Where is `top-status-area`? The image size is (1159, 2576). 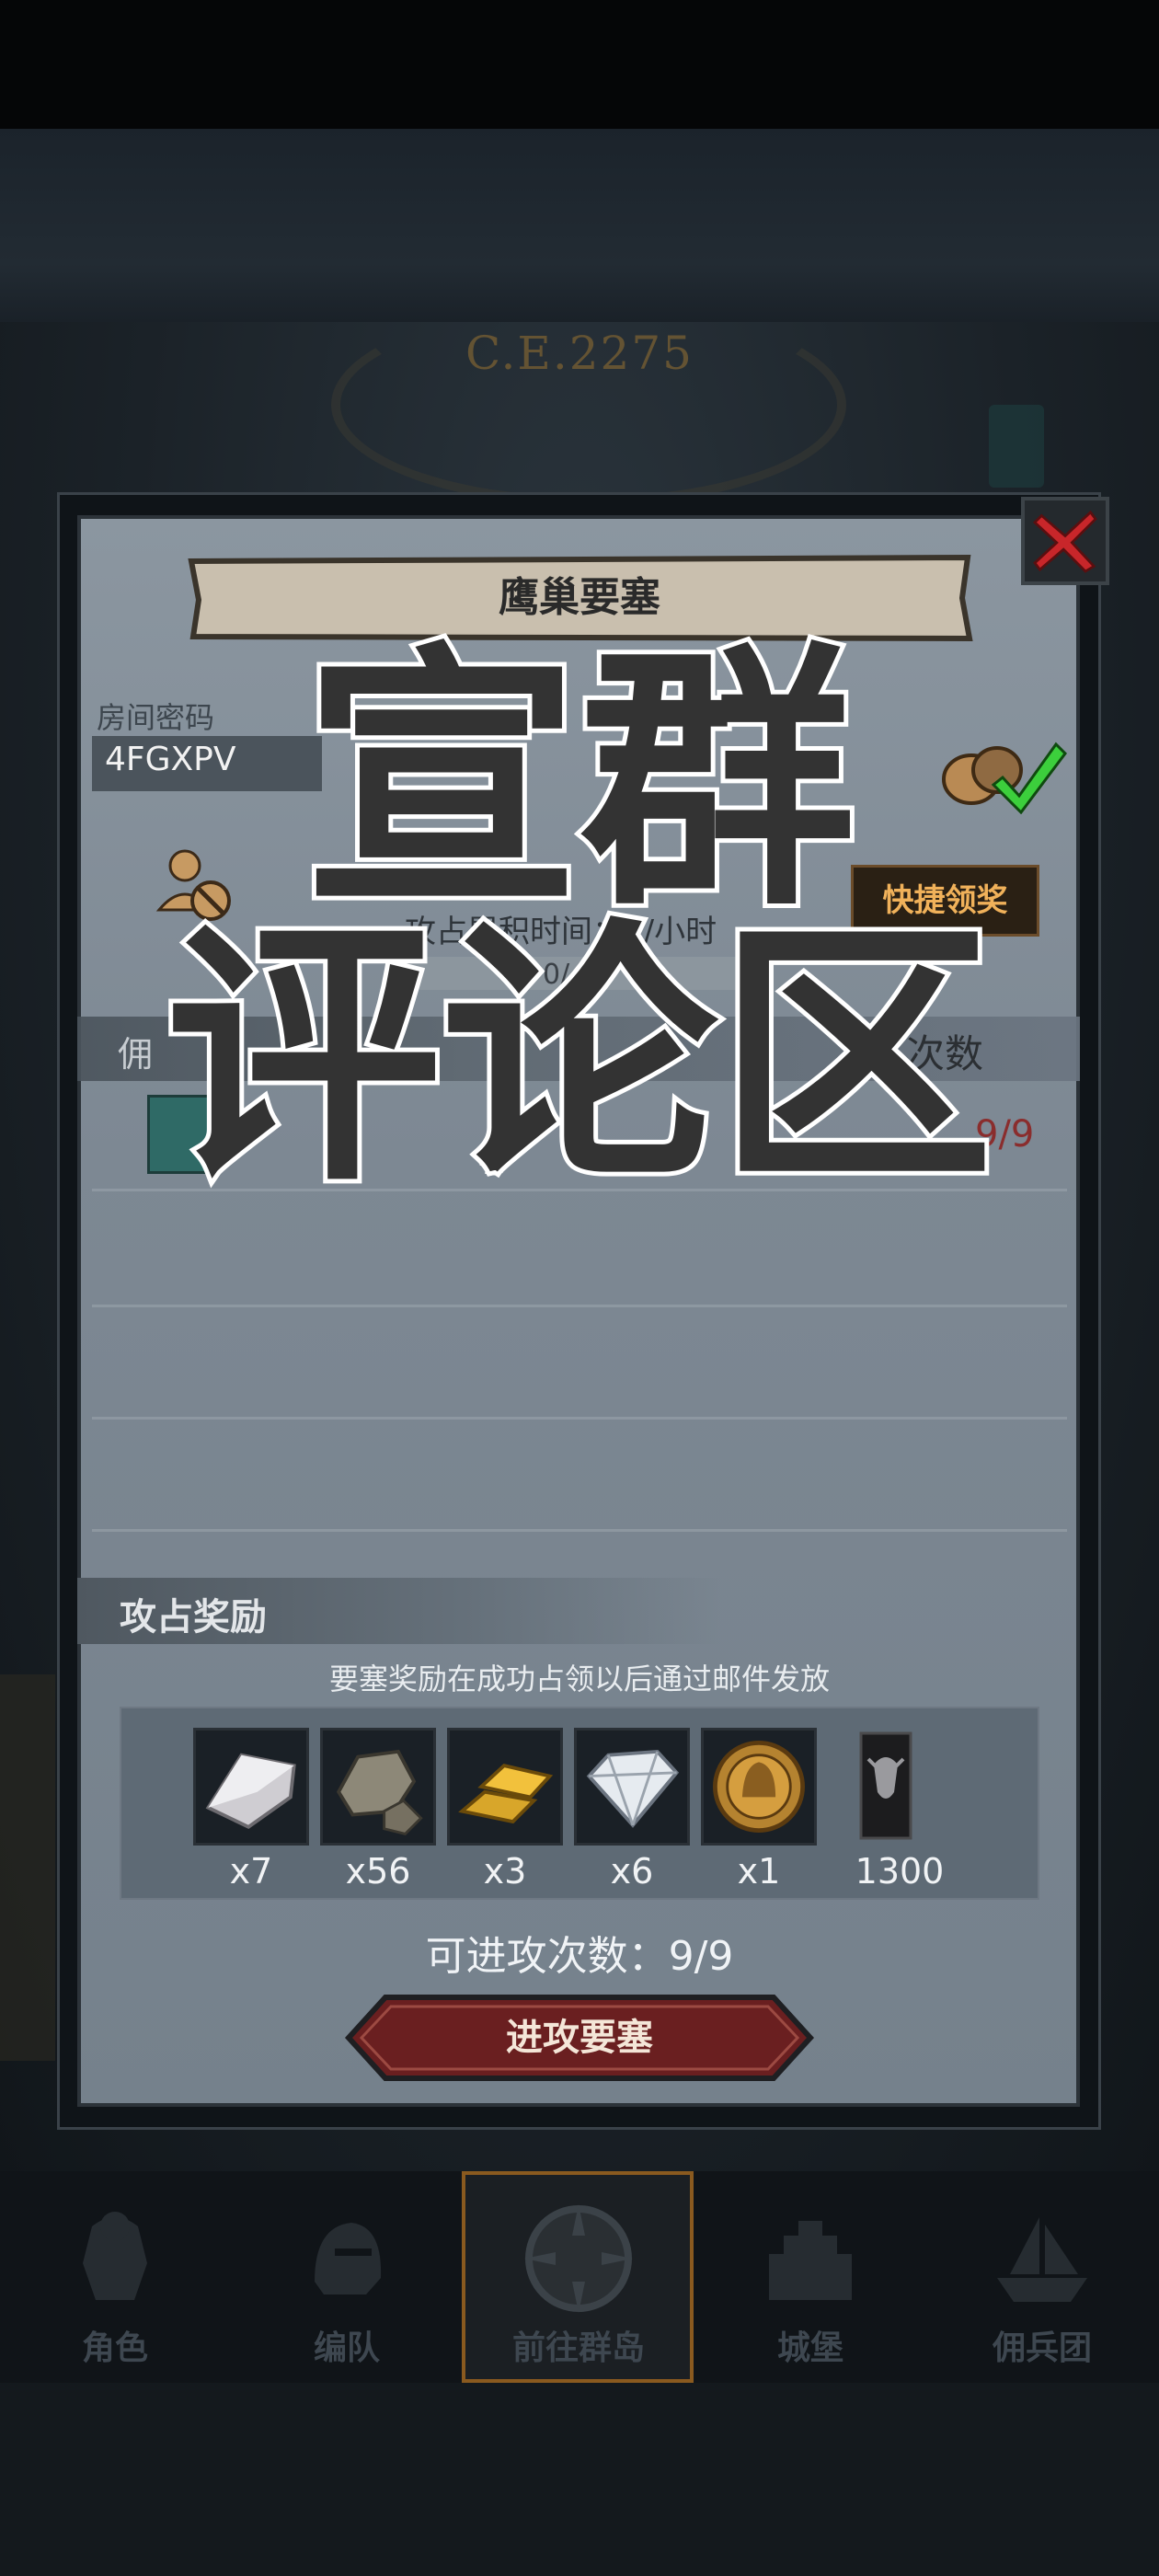 top-status-area is located at coordinates (579, 64).